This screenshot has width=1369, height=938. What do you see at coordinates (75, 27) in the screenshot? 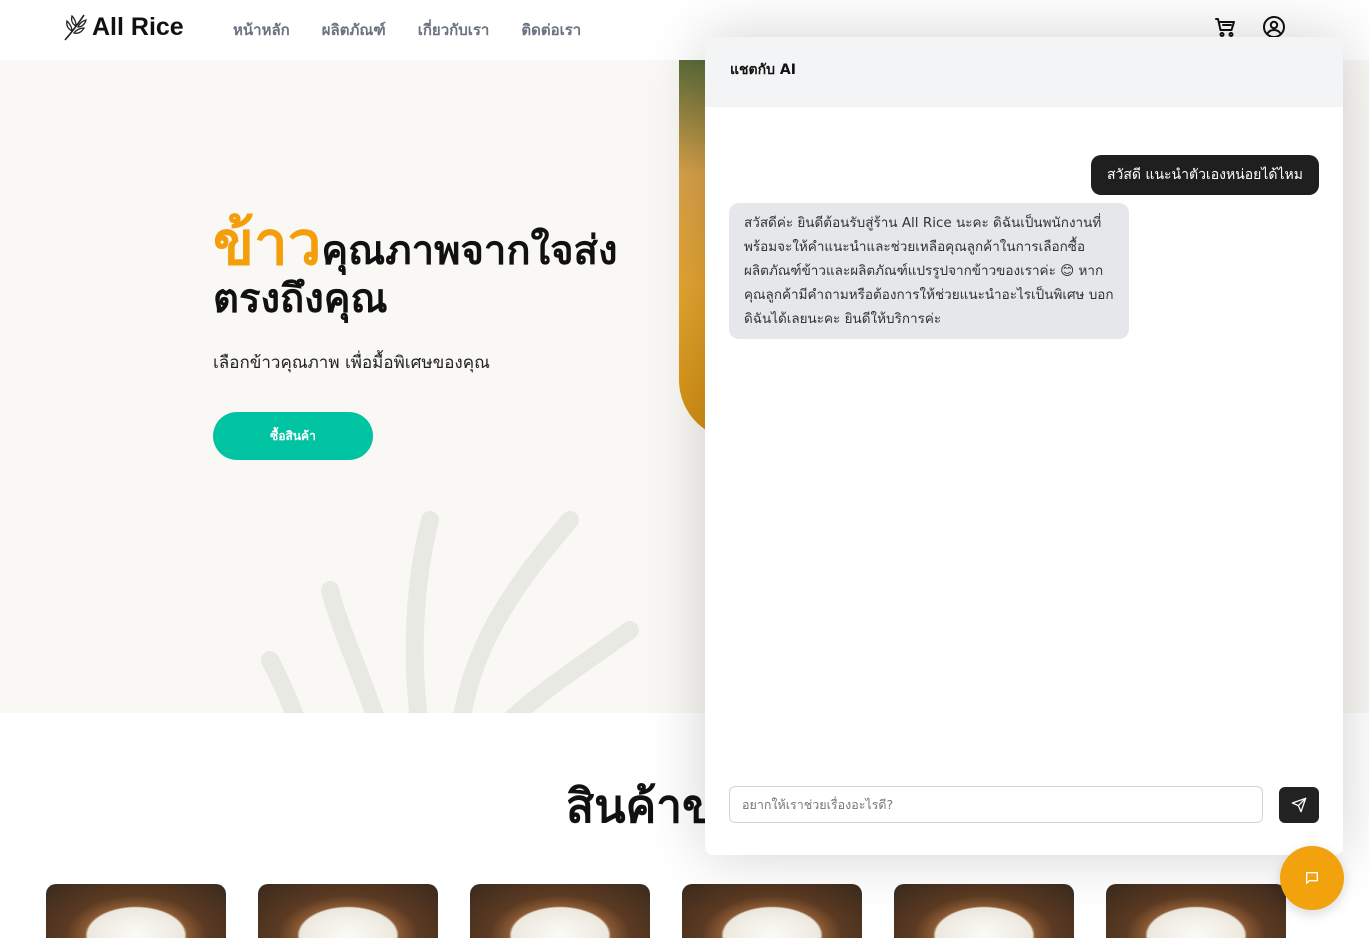
I see `rice-stalk-icon` at bounding box center [75, 27].